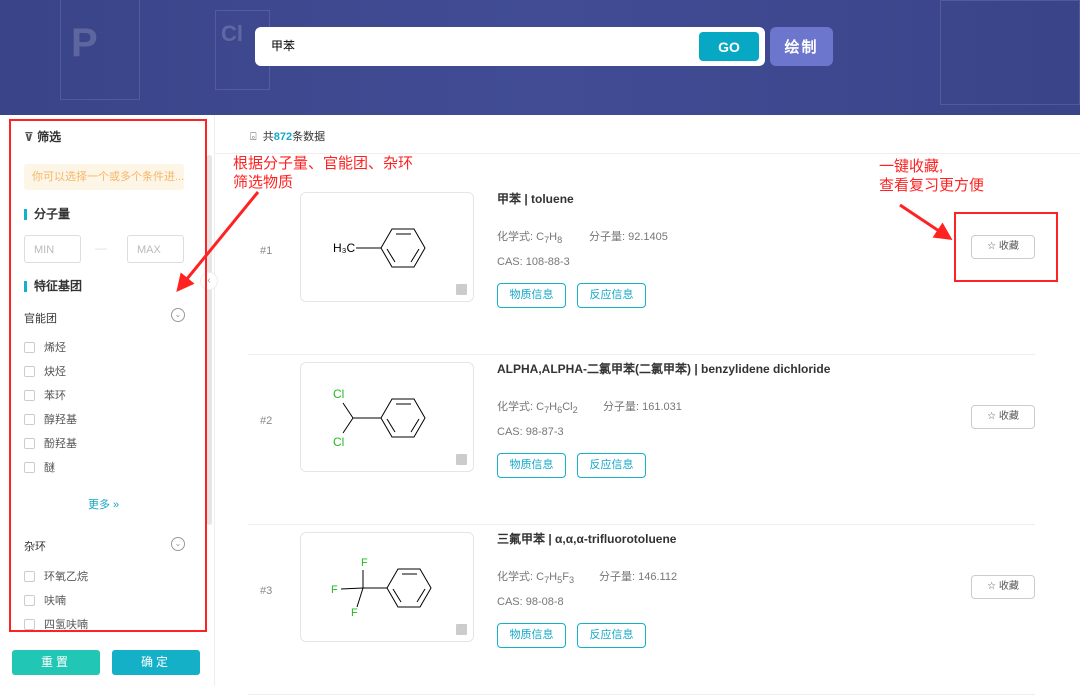  I want to click on periodic-element-decoration: P, so click(100, 50).